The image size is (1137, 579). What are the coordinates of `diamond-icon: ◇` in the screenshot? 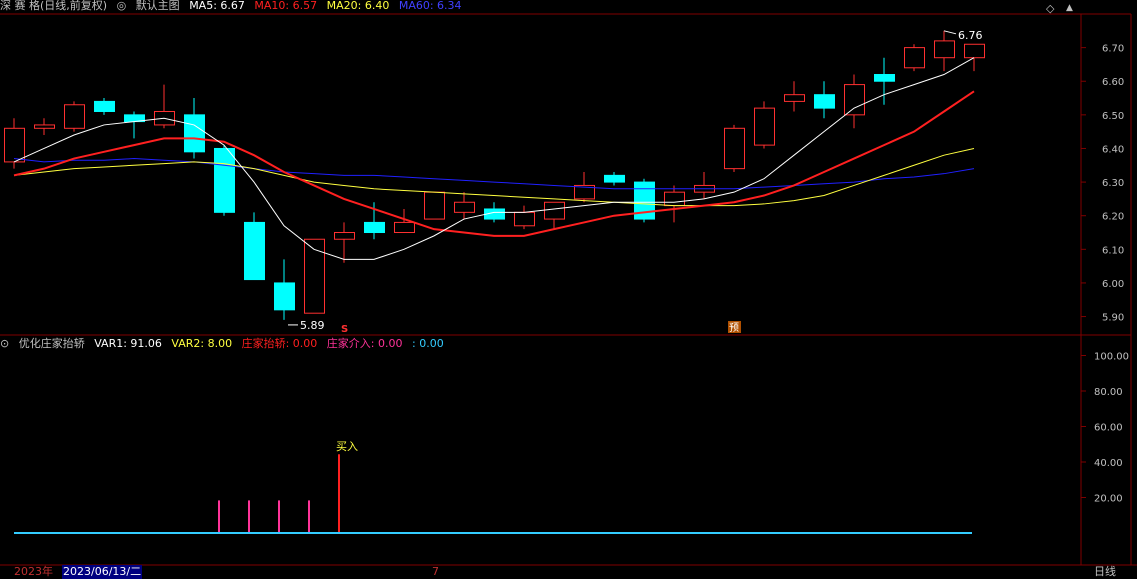 It's located at (1050, 9).